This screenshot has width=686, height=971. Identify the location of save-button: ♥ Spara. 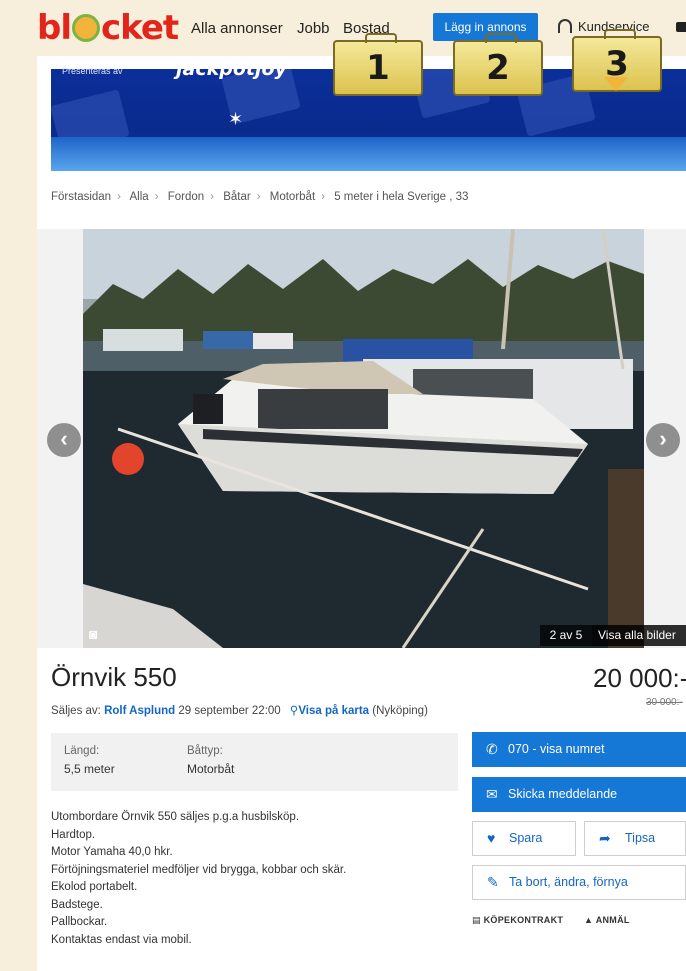
(524, 838).